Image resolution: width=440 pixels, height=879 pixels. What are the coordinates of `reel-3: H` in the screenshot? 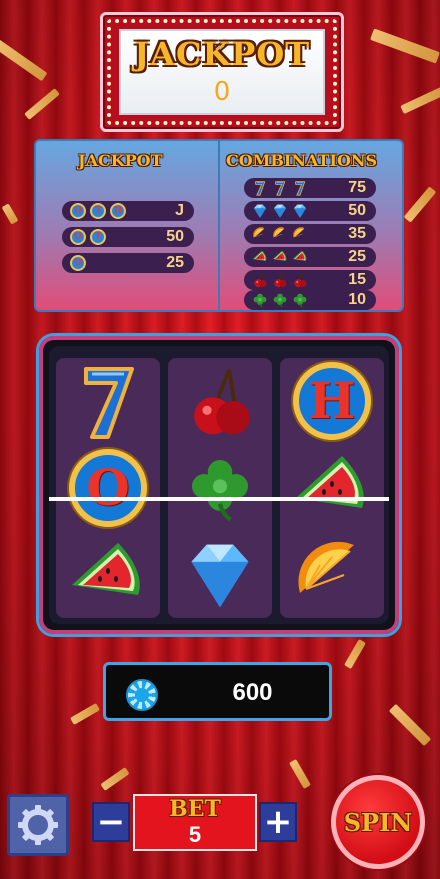 It's located at (332, 488).